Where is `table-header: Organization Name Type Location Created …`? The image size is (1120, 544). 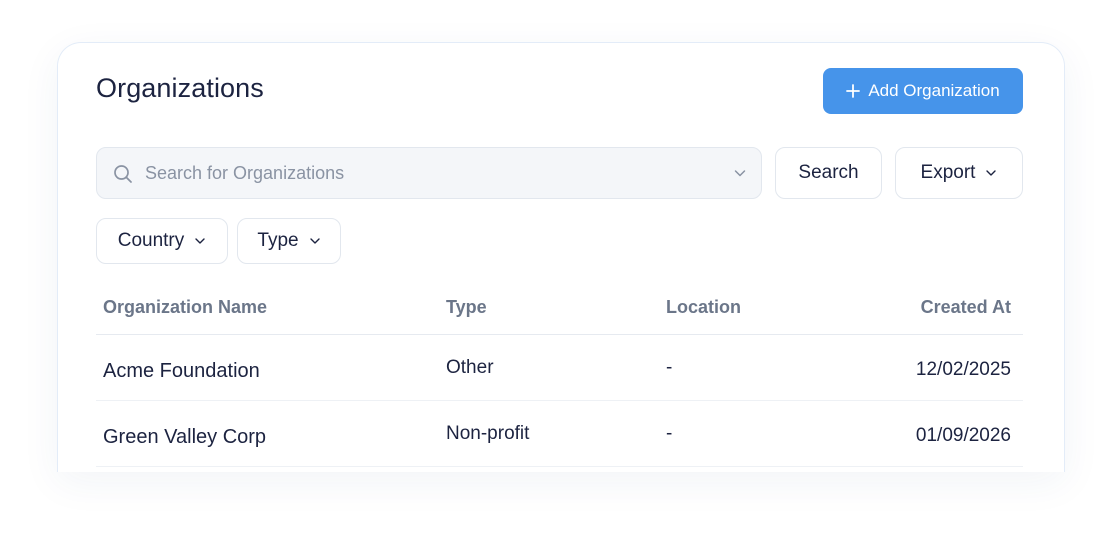
table-header: Organization Name Type Location Created … is located at coordinates (559, 309).